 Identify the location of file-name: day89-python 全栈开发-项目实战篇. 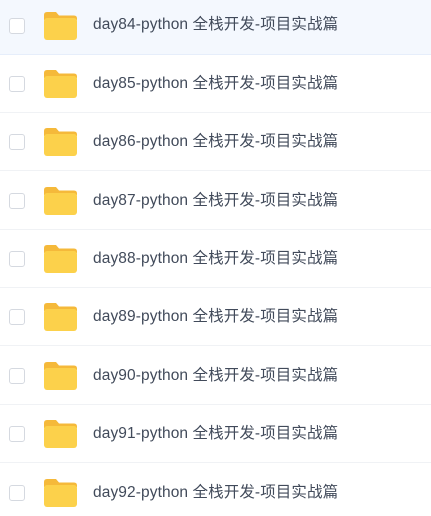
(215, 317).